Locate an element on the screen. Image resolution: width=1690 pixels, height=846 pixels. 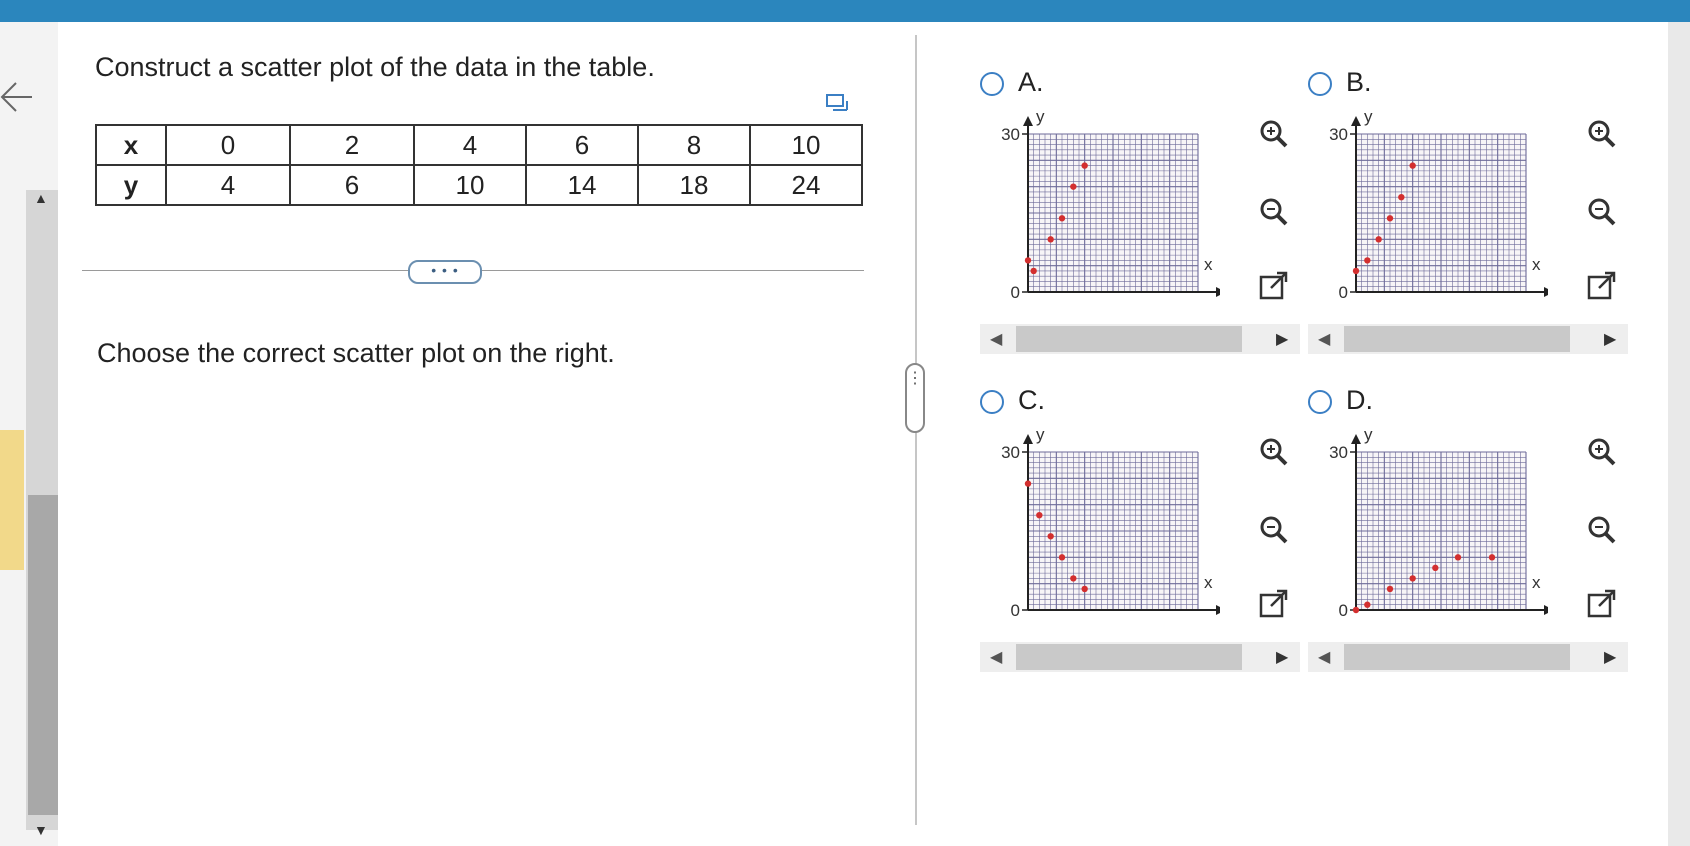
option-a: A. 30 0 y x ◀ ▶ is located at coordinates (1145, 217).